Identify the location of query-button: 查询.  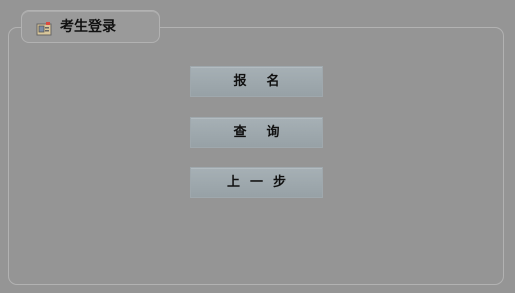
(256, 132).